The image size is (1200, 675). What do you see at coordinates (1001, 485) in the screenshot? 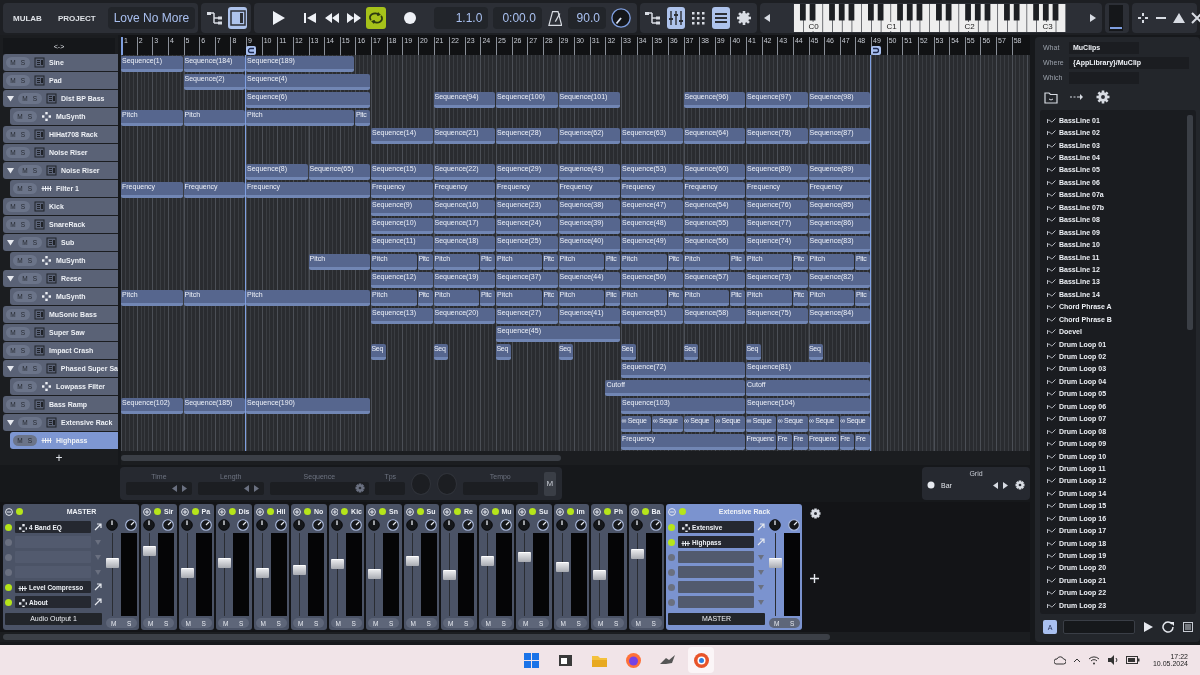
I see `stepper-arrows-icon` at bounding box center [1001, 485].